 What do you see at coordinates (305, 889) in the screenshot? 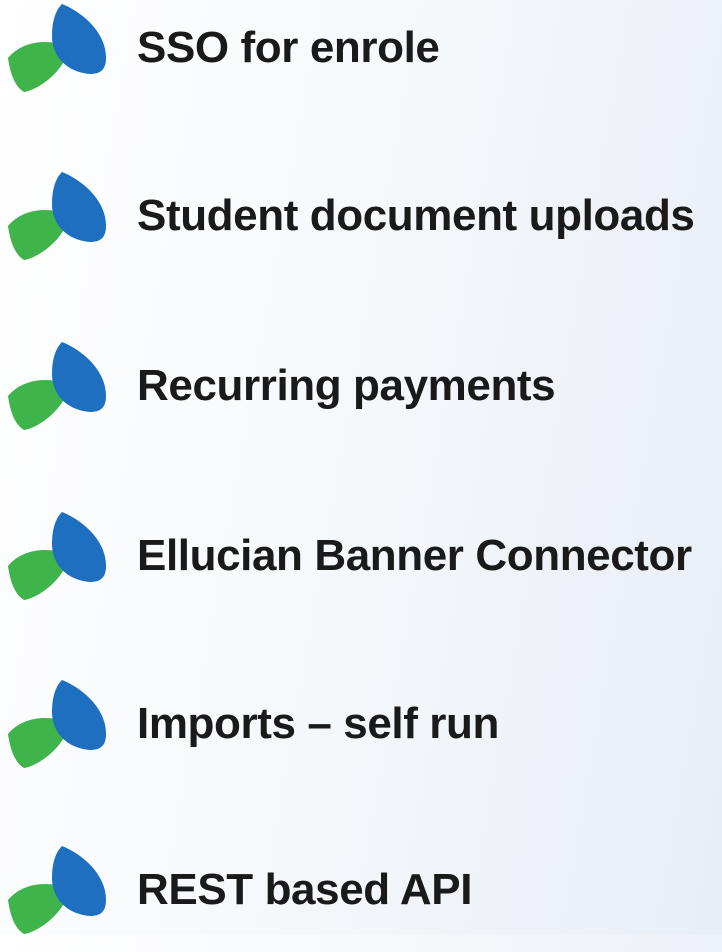
I see `feature-label: REST based API` at bounding box center [305, 889].